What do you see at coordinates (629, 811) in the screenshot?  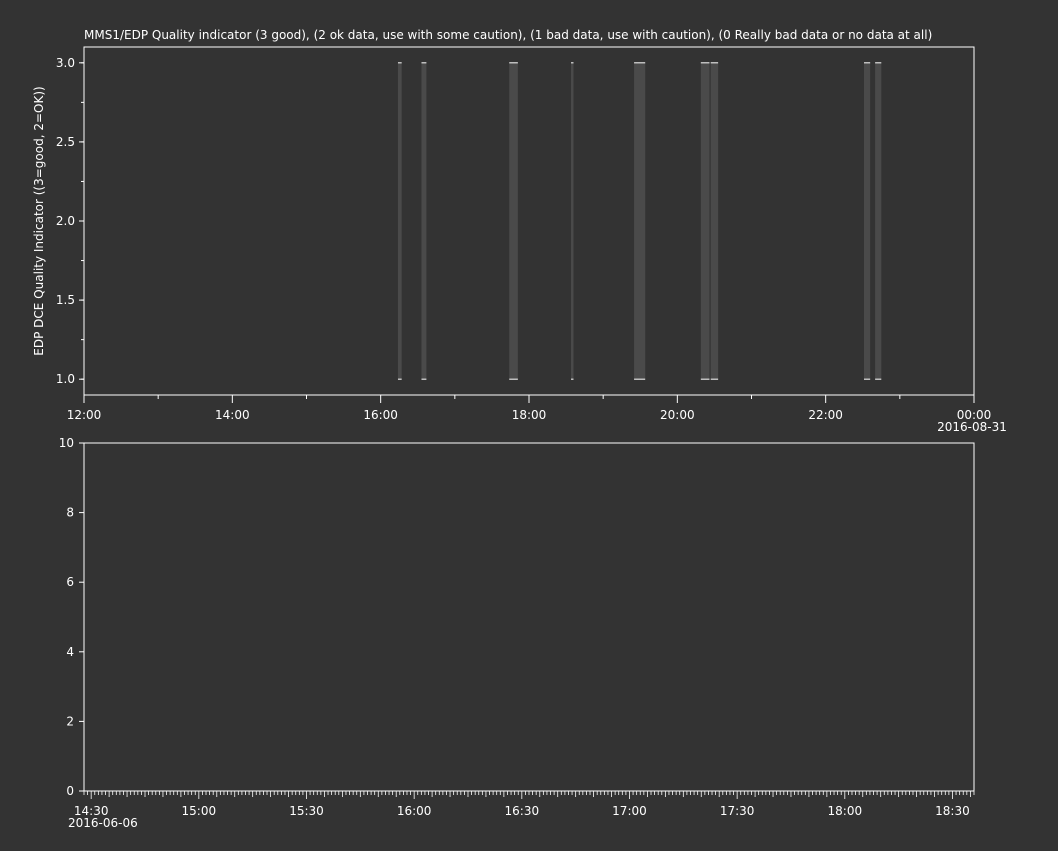 I see `empty-x-tick-label: 17:00` at bounding box center [629, 811].